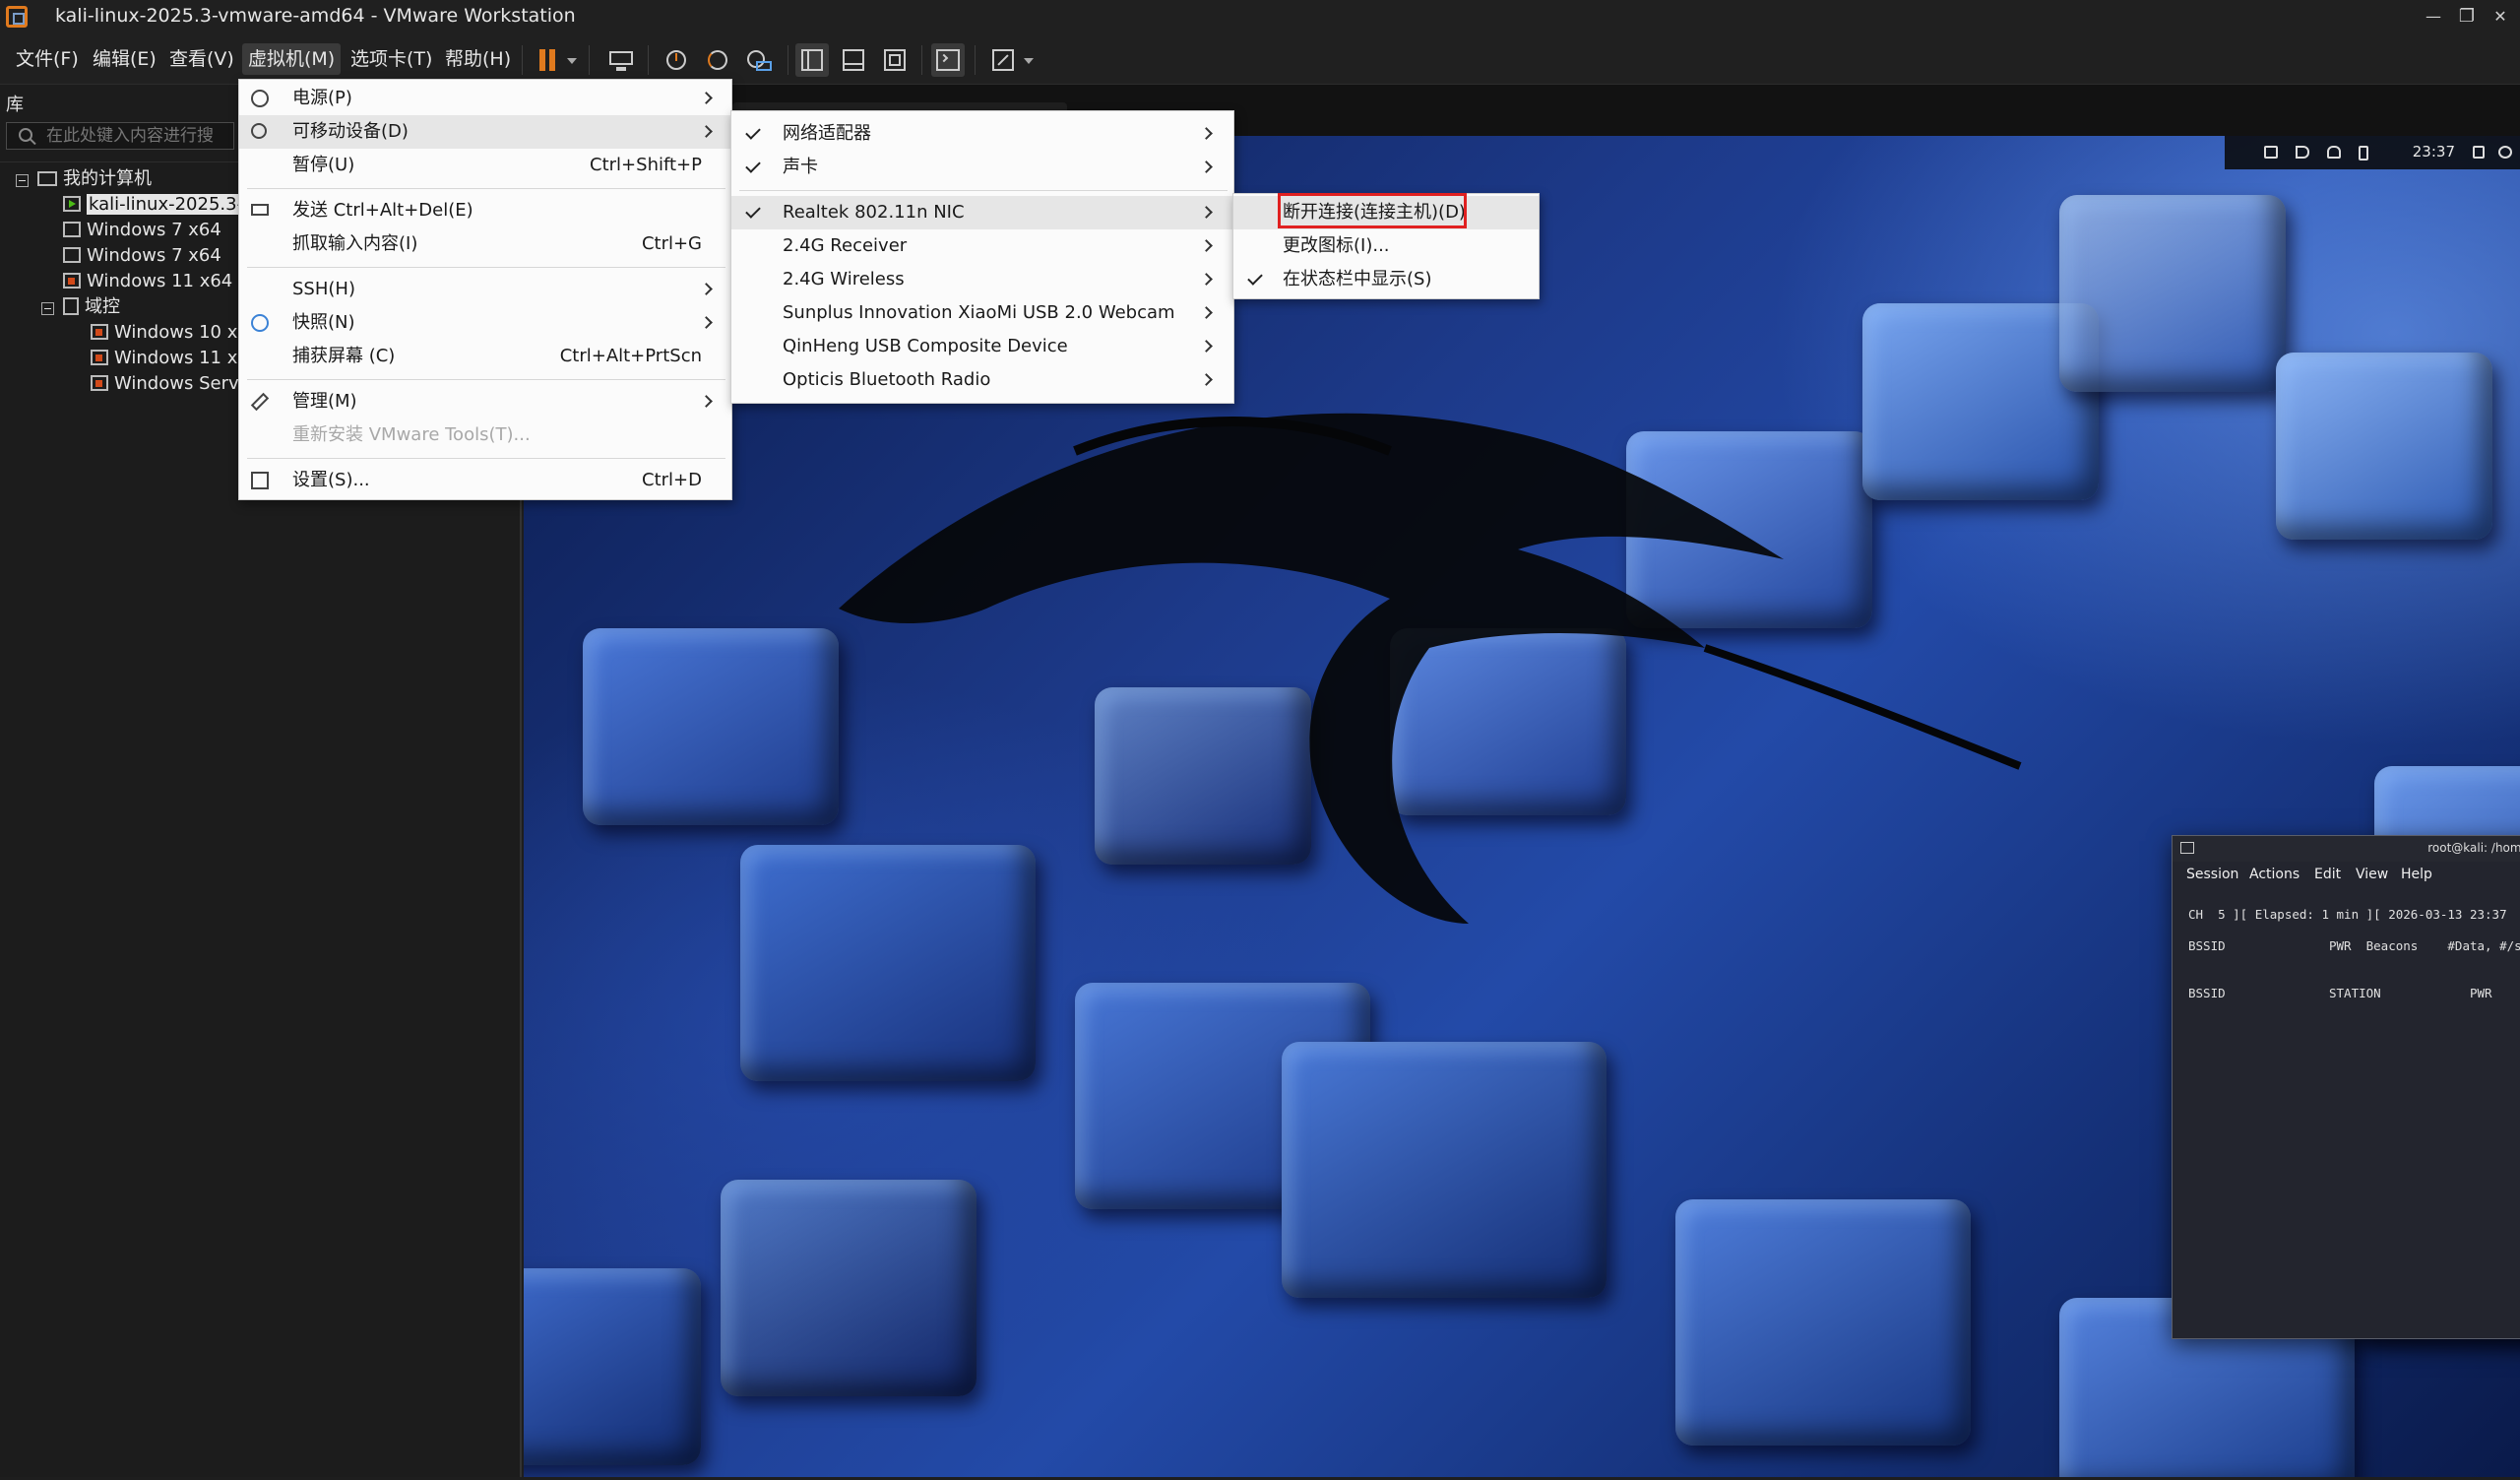  Describe the element at coordinates (895, 60) in the screenshot. I see `fullscreen-icon` at that location.